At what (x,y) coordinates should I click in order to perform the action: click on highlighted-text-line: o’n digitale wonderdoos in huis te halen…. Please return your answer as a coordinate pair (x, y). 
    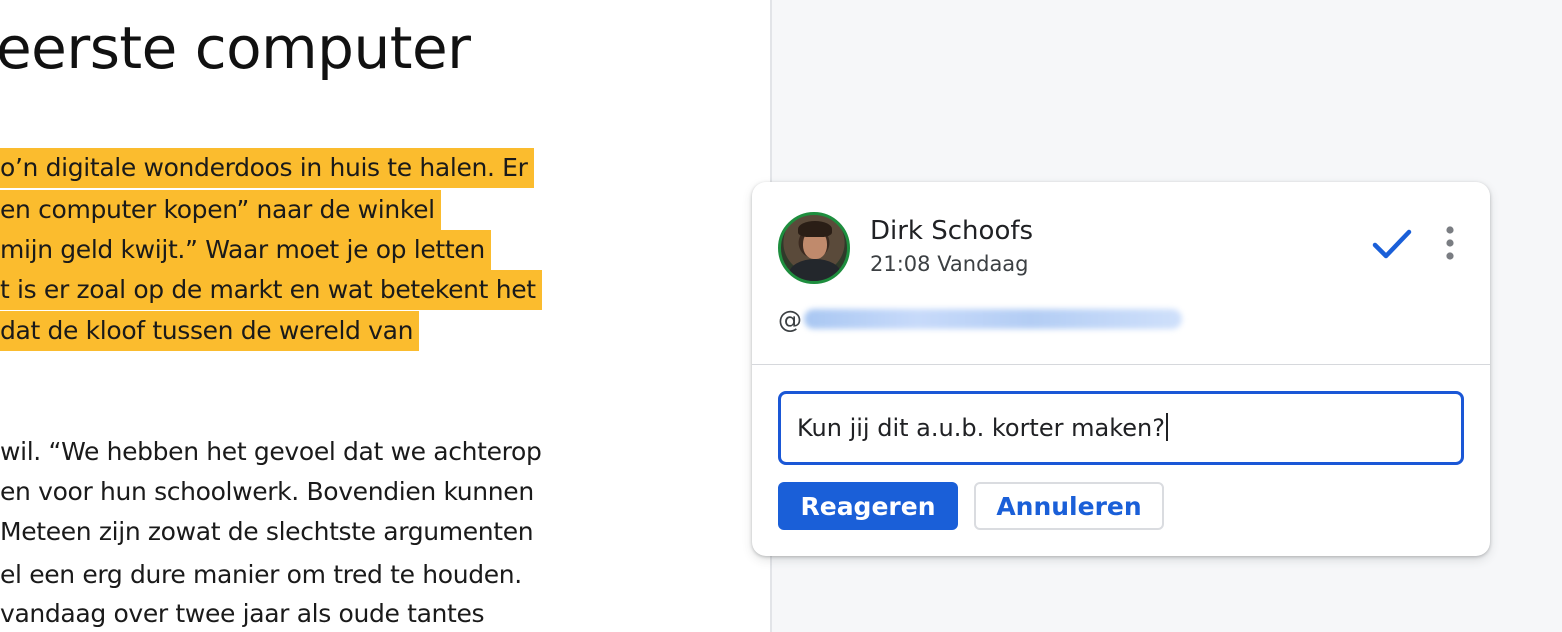
    Looking at the image, I should click on (267, 168).